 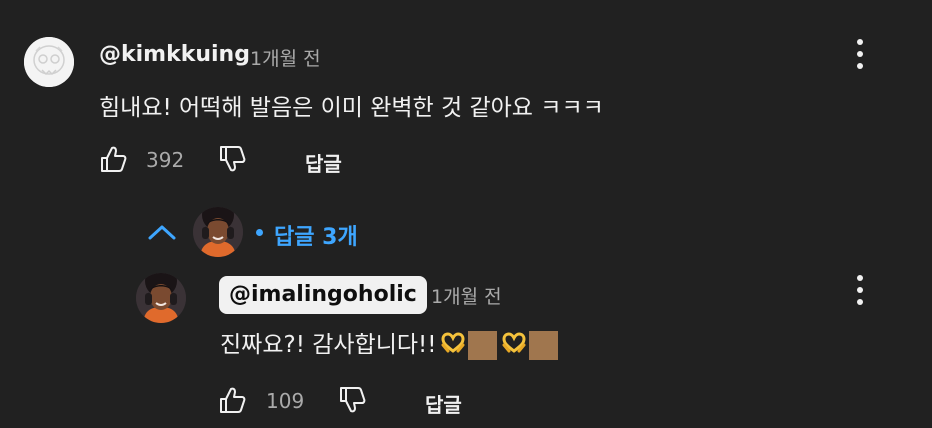 I want to click on replies-count-label: 답글 3개, so click(x=316, y=235).